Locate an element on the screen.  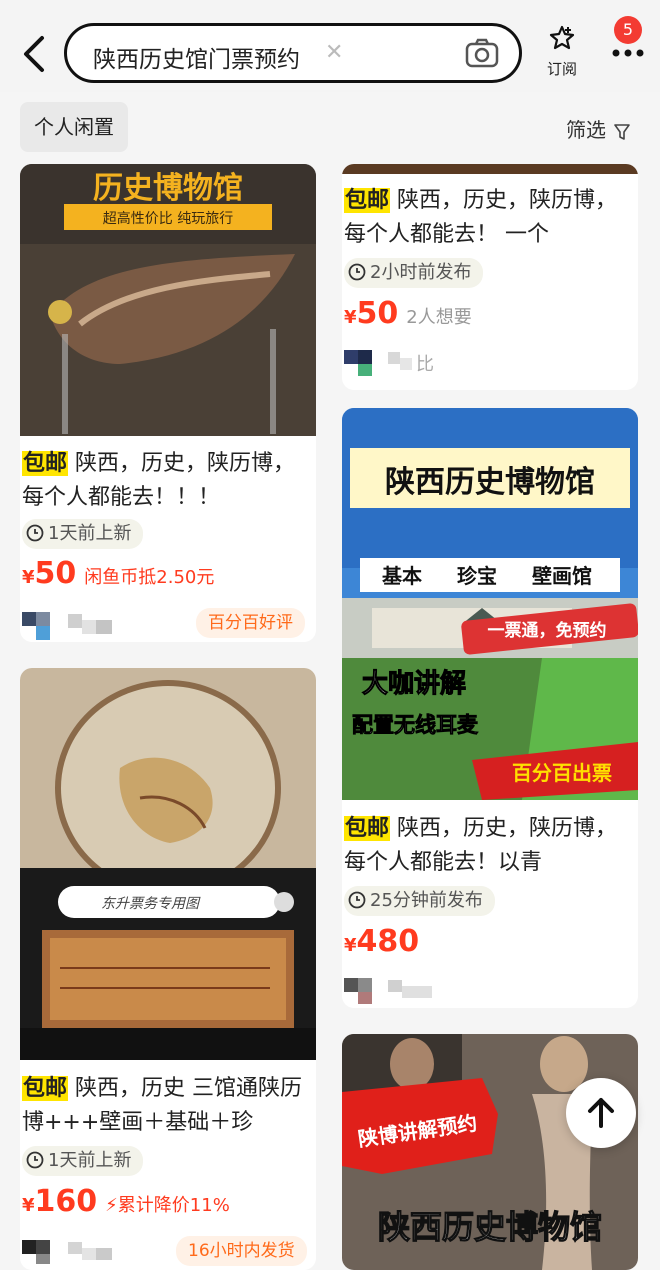
price: ¥480 is located at coordinates (381, 941).